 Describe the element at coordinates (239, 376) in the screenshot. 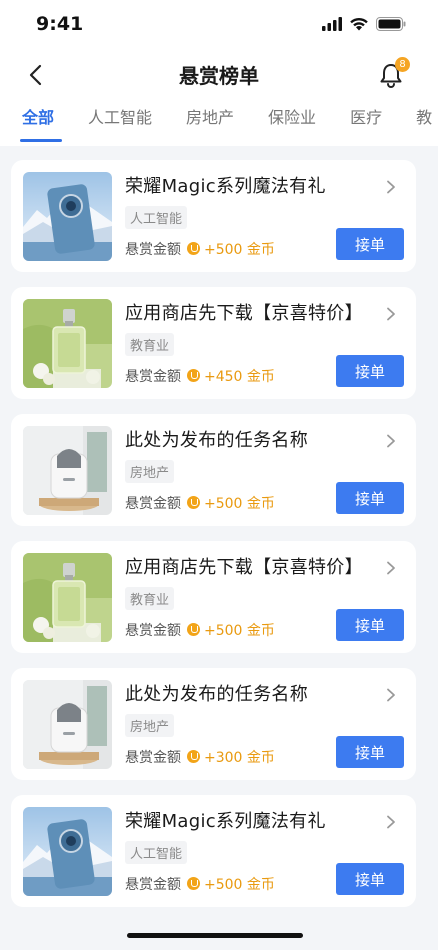

I see `reward-amount: +450 金币` at that location.